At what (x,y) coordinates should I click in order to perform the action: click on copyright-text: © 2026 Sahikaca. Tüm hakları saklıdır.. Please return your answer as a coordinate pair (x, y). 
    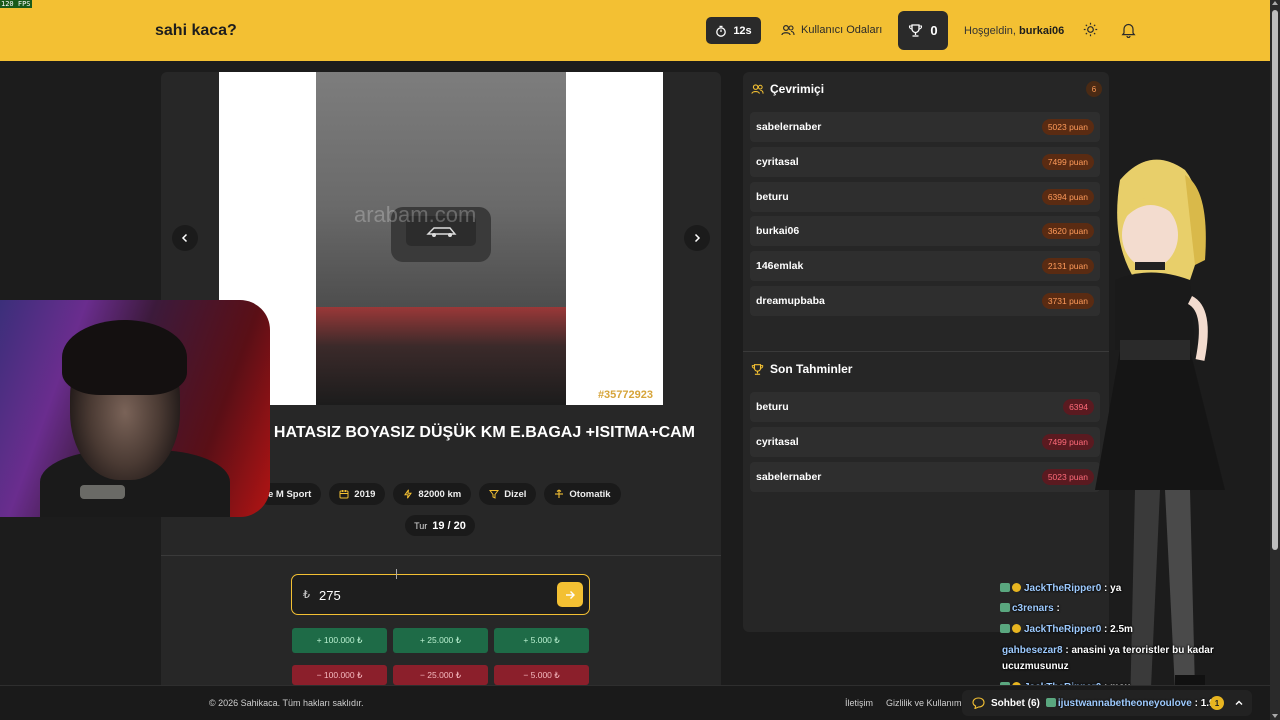
    Looking at the image, I should click on (286, 703).